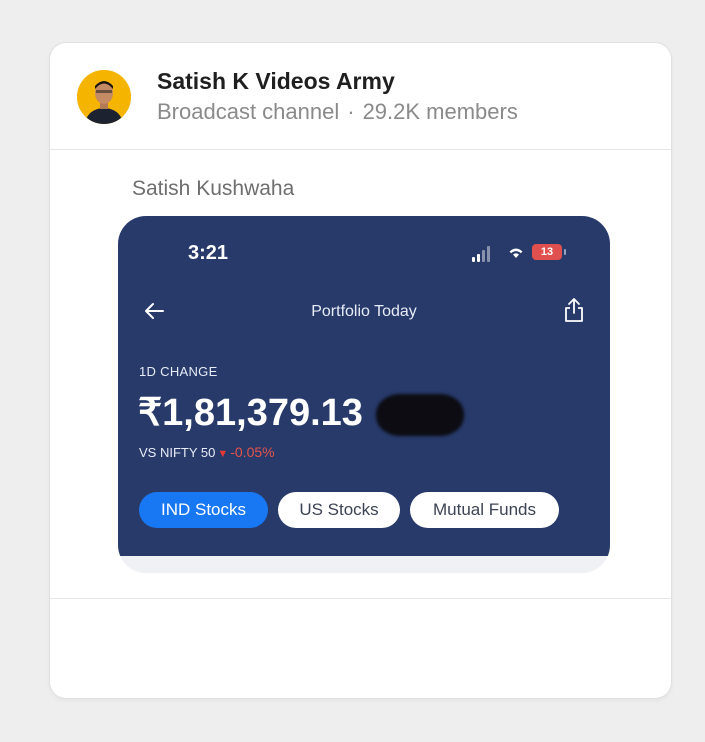 The width and height of the screenshot is (705, 742). What do you see at coordinates (516, 253) in the screenshot?
I see `wifi-icon` at bounding box center [516, 253].